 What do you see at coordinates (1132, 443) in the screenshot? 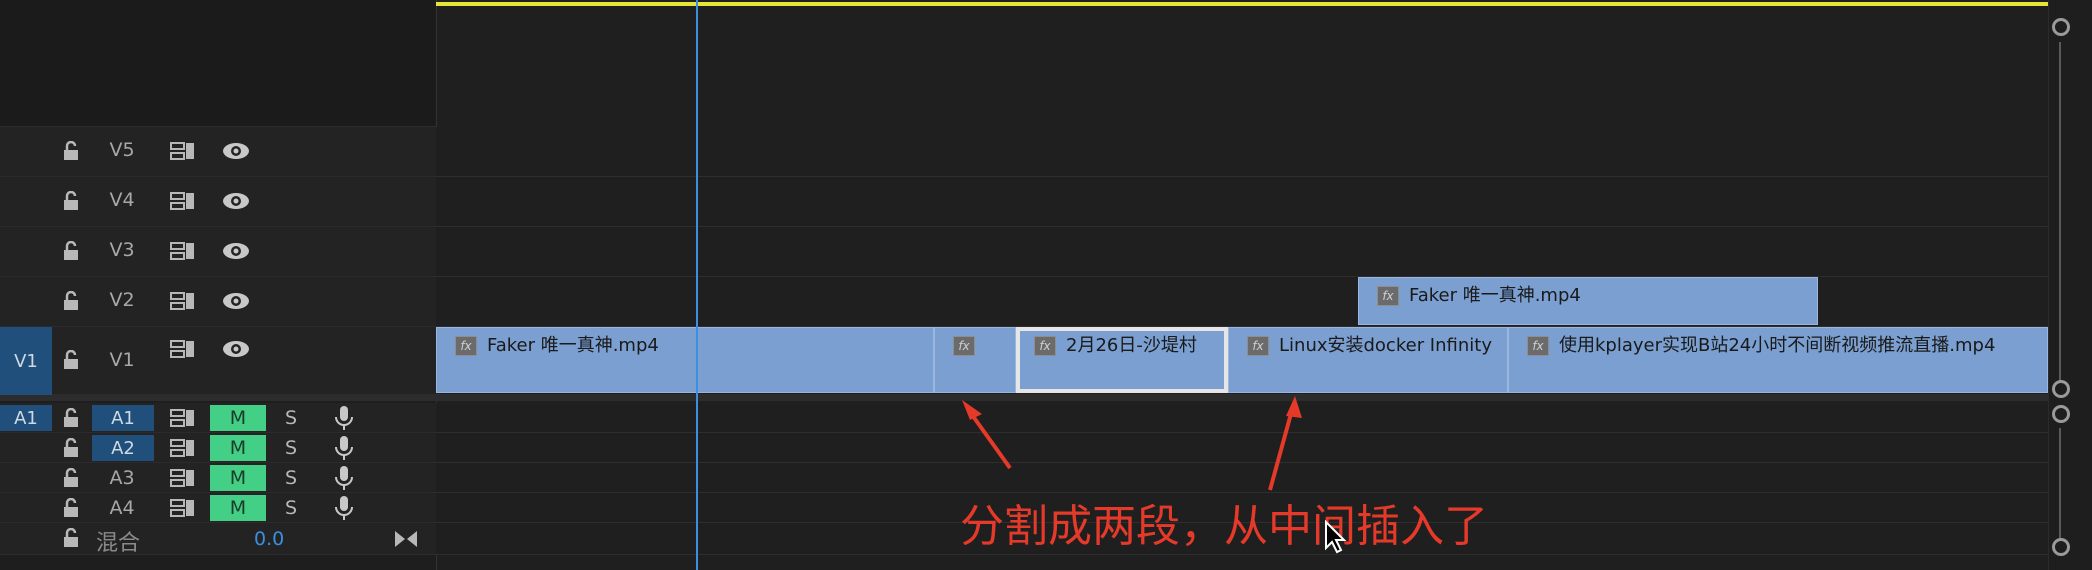
I see `annotation-arrows` at bounding box center [1132, 443].